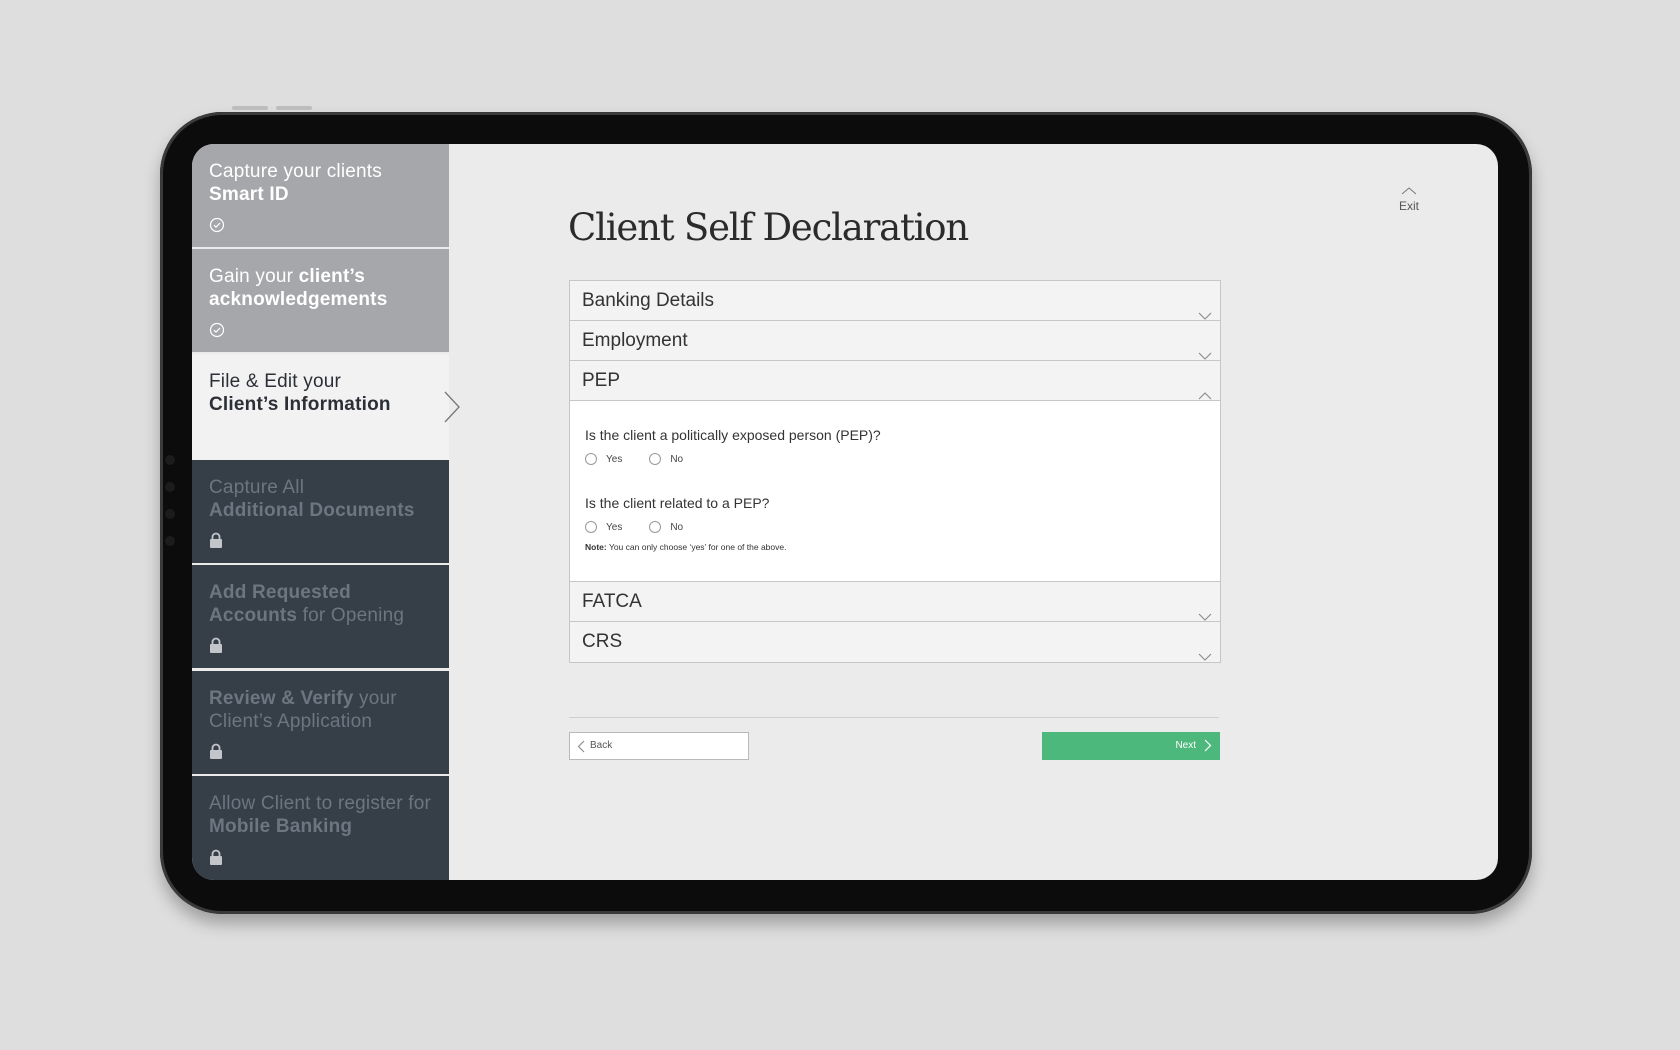 Image resolution: width=1680 pixels, height=1050 pixels. I want to click on step-client-information: File & Edit your Client’s Information, so click(326, 407).